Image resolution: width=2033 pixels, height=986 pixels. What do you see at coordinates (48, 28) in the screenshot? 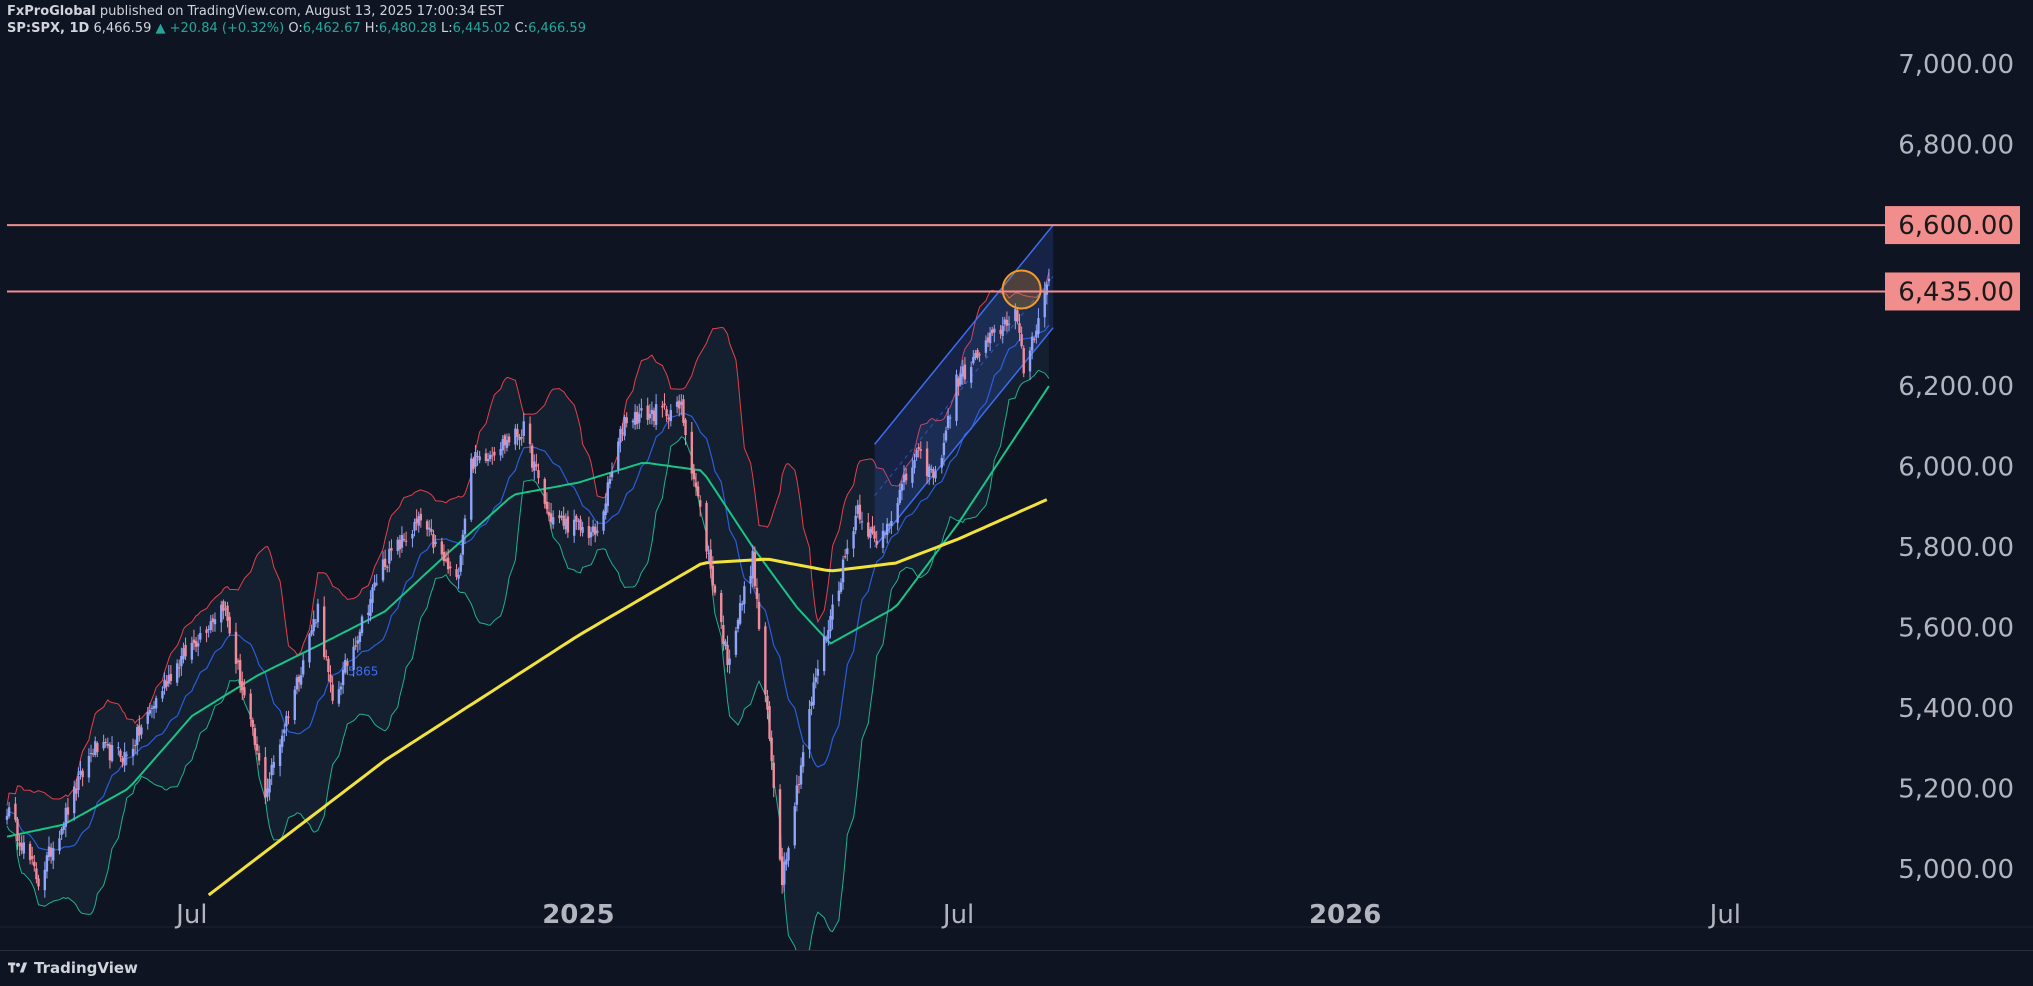
I see `symbol-label: SP:SPX, 1D` at bounding box center [48, 28].